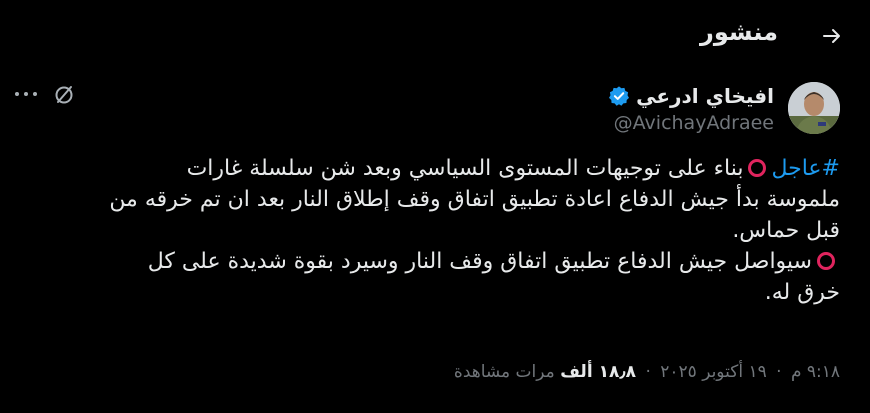 The width and height of the screenshot is (870, 413). Describe the element at coordinates (815, 372) in the screenshot. I see `post-time: ٩:١٨ م` at that location.